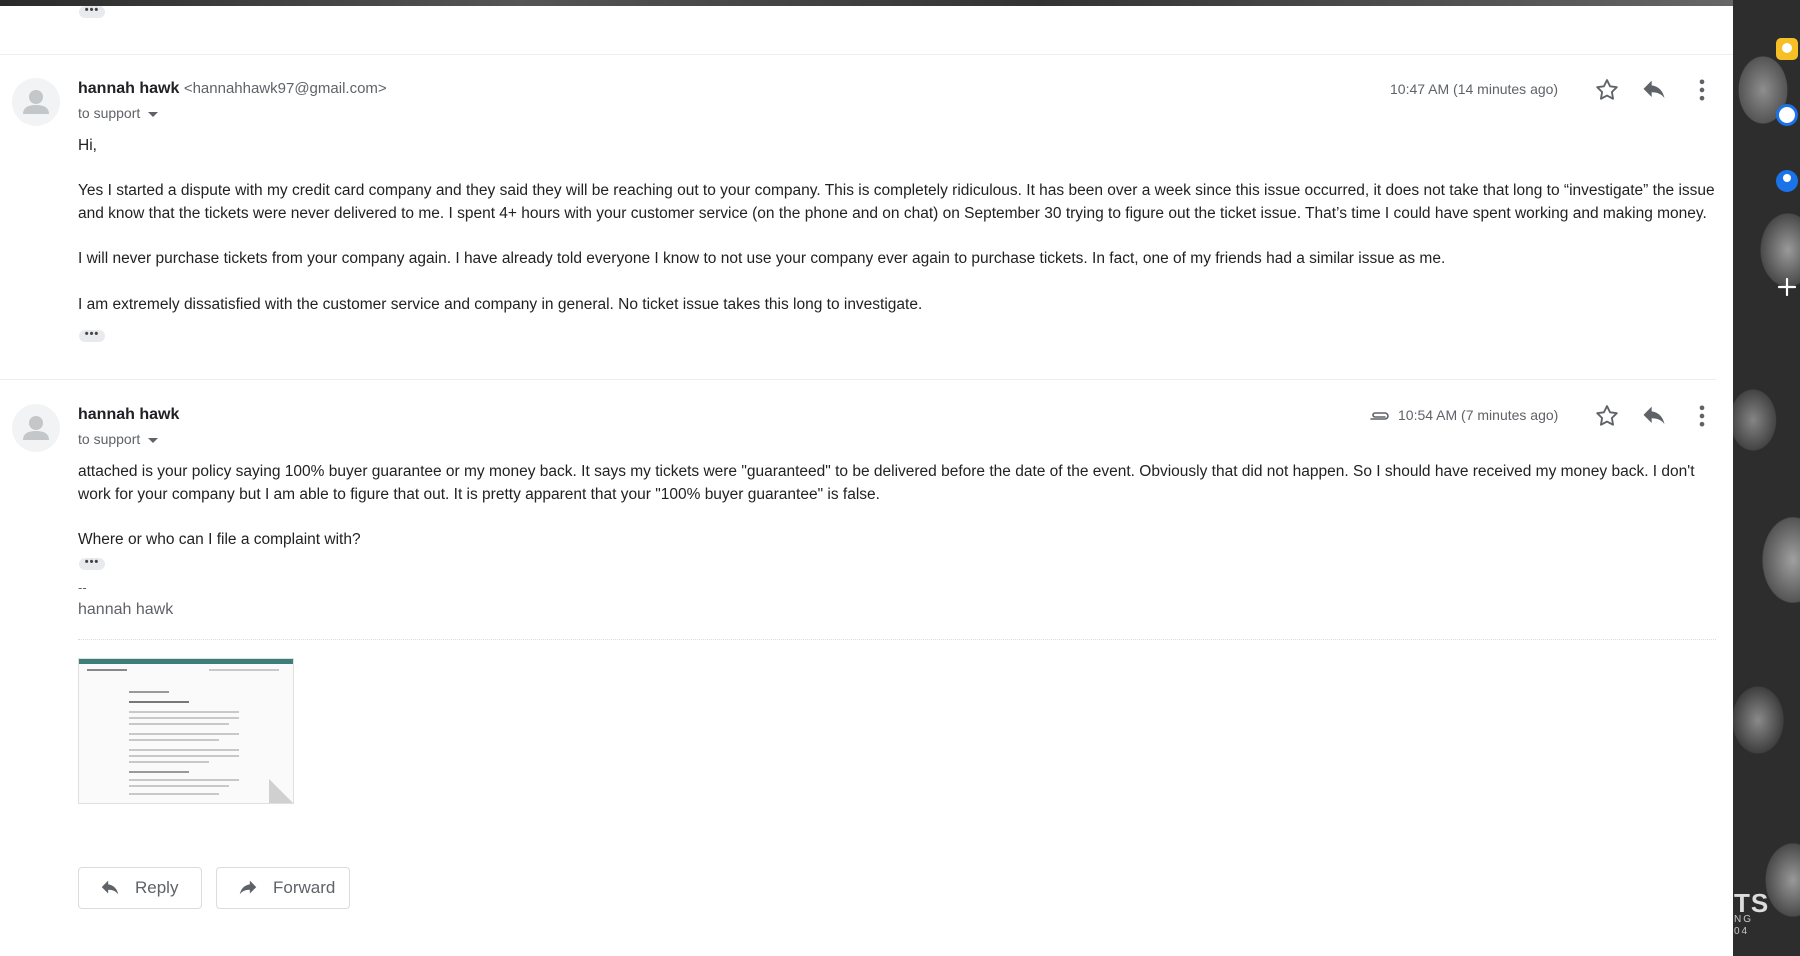  What do you see at coordinates (1787, 287) in the screenshot?
I see `add-icon` at bounding box center [1787, 287].